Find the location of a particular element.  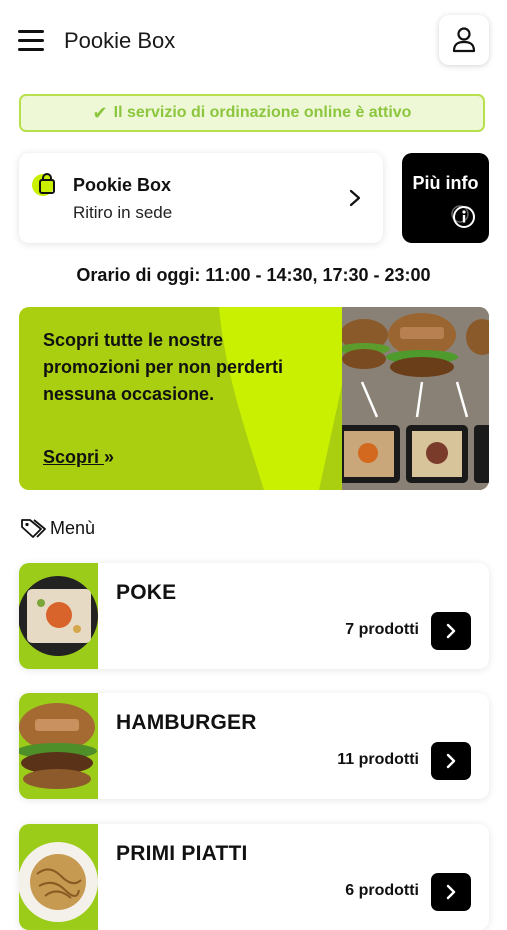

more-info-button: Più info is located at coordinates (445, 198).